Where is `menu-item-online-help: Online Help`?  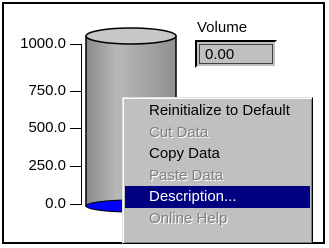 menu-item-online-help: Online Help is located at coordinates (217, 219).